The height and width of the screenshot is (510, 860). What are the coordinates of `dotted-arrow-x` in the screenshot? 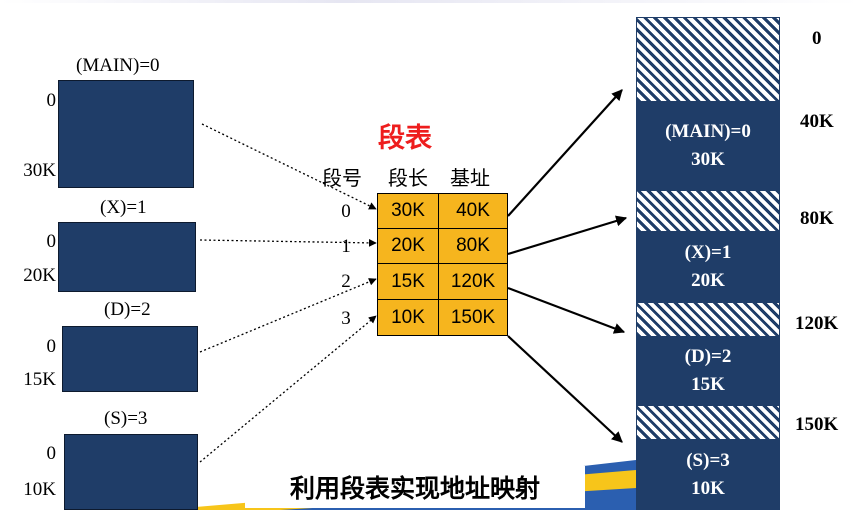 It's located at (288, 242).